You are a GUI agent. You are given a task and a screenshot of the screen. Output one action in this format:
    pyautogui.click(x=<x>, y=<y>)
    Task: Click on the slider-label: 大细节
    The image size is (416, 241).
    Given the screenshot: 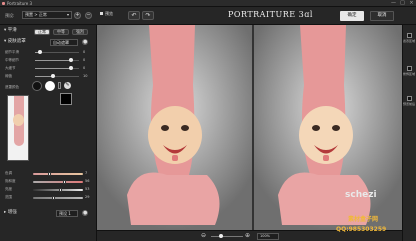 What is the action you would take?
    pyautogui.click(x=10, y=68)
    